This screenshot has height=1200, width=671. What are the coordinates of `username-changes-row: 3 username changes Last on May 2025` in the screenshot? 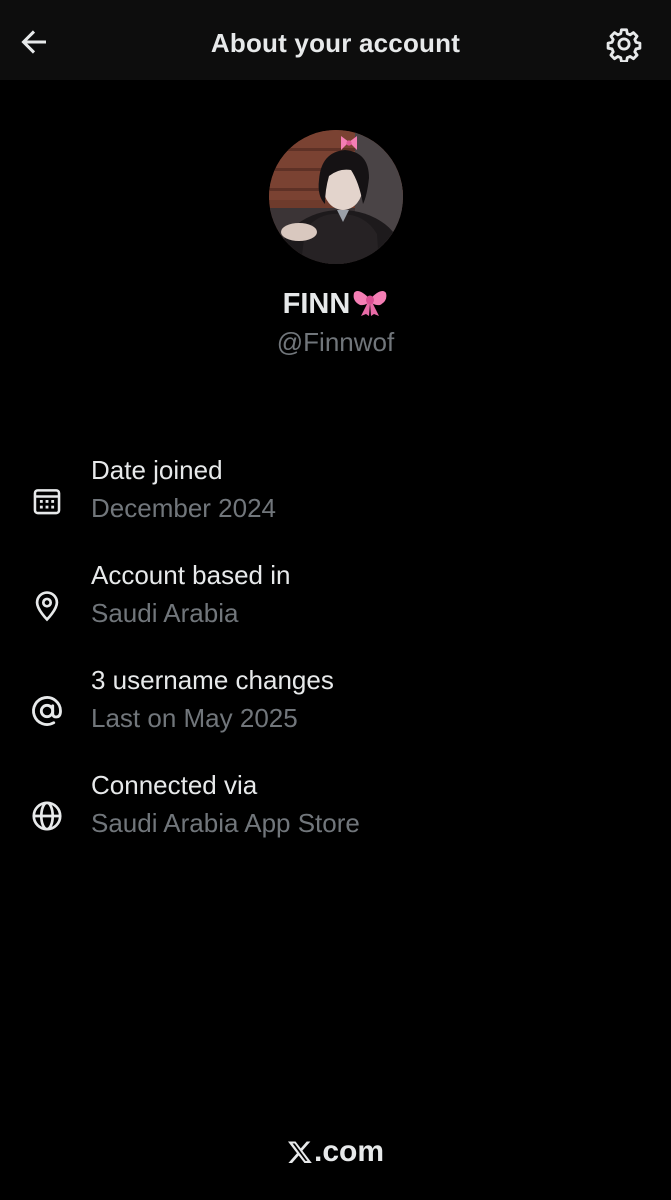 It's located at (335, 705).